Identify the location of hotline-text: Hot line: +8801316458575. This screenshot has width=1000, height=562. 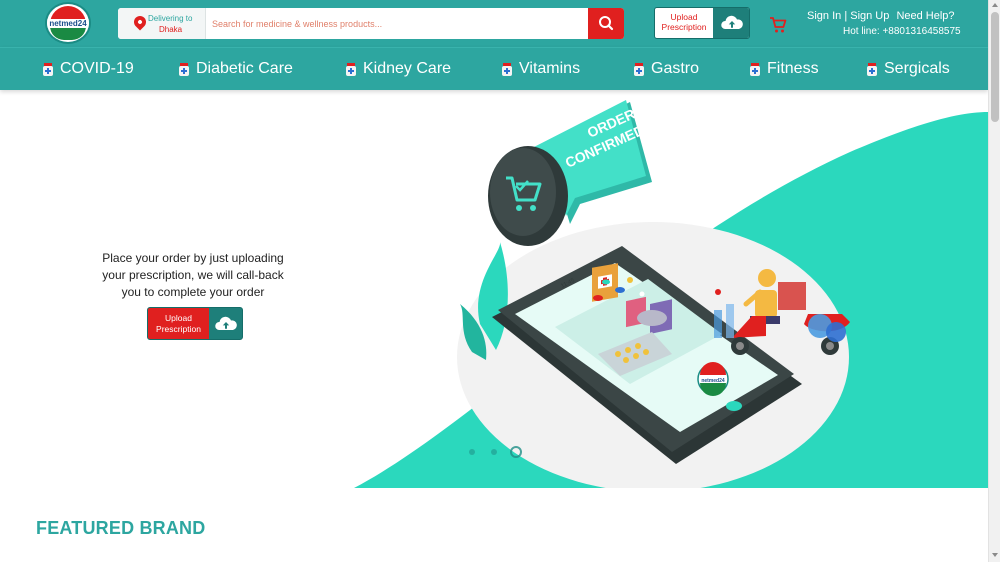
(902, 31).